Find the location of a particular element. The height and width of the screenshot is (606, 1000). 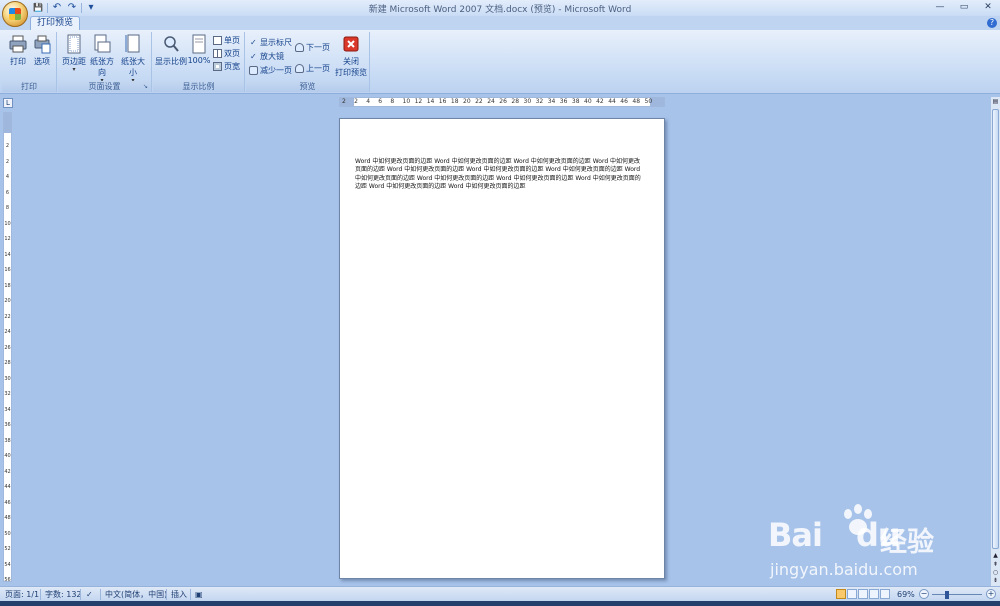

show-ruler-checkbox: ✓ 显示标尺 is located at coordinates (271, 42).